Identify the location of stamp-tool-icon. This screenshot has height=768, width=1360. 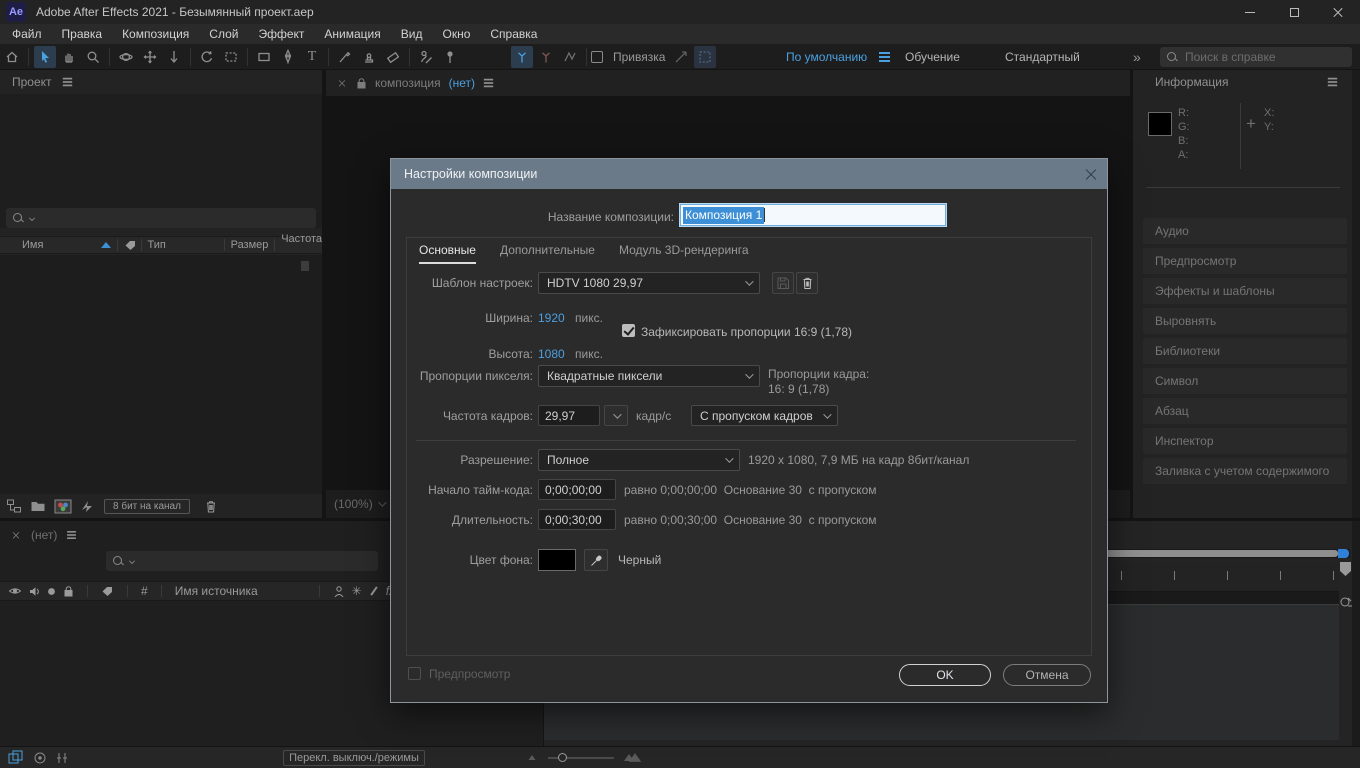
(369, 57).